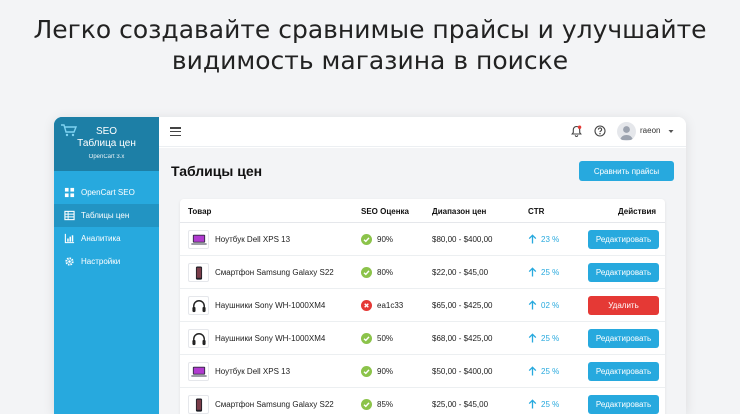  I want to click on chart-icon, so click(69, 238).